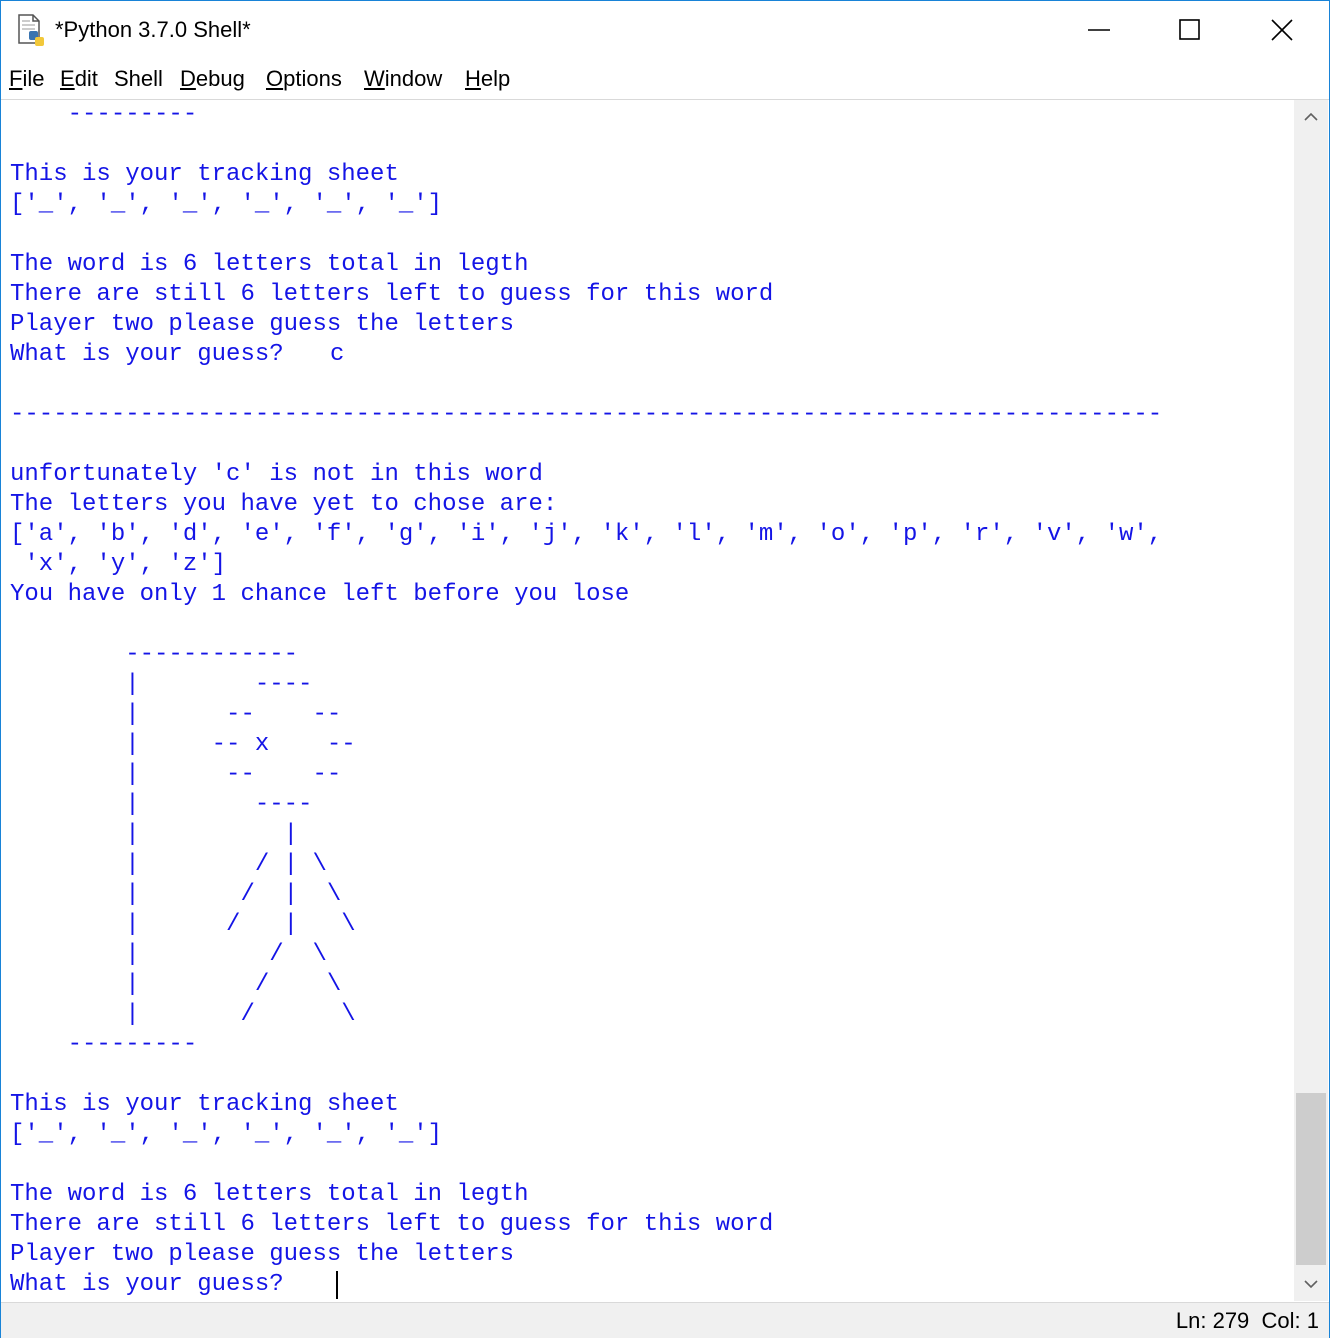 This screenshot has width=1330, height=1338. I want to click on menu-shell-label: Shell, so click(138, 78).